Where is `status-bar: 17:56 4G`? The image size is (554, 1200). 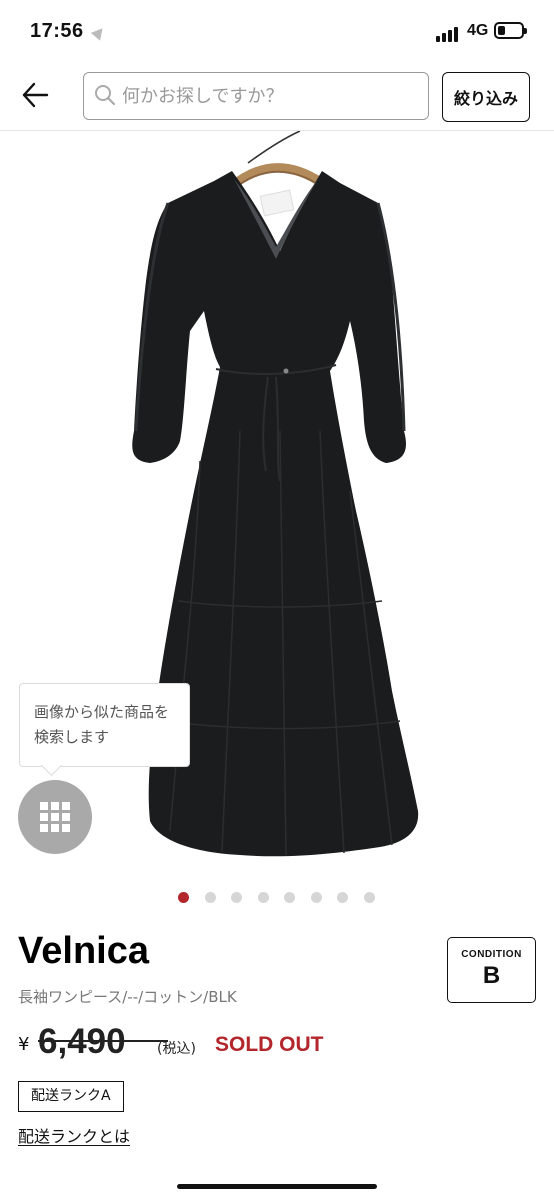 status-bar: 17:56 4G is located at coordinates (277, 32).